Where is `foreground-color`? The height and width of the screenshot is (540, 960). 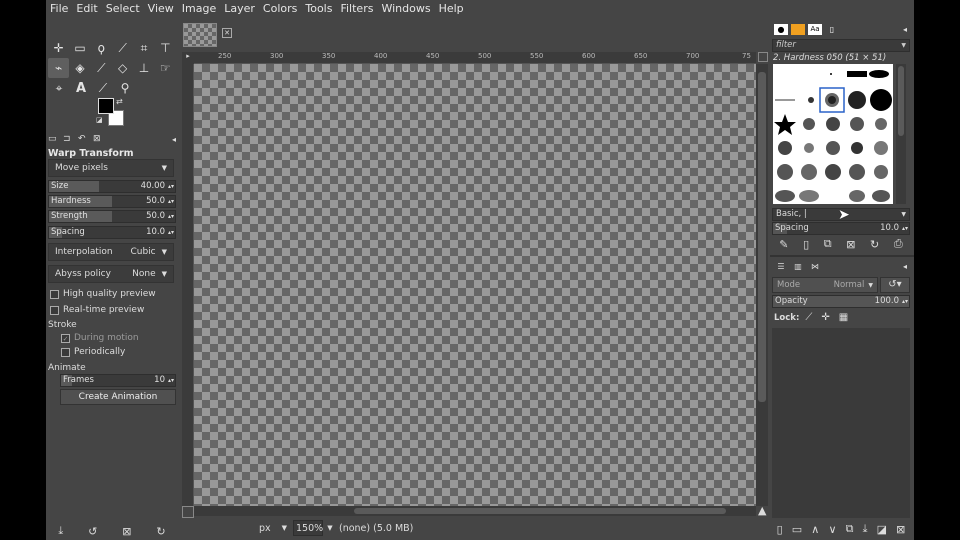
foreground-color is located at coordinates (106, 106).